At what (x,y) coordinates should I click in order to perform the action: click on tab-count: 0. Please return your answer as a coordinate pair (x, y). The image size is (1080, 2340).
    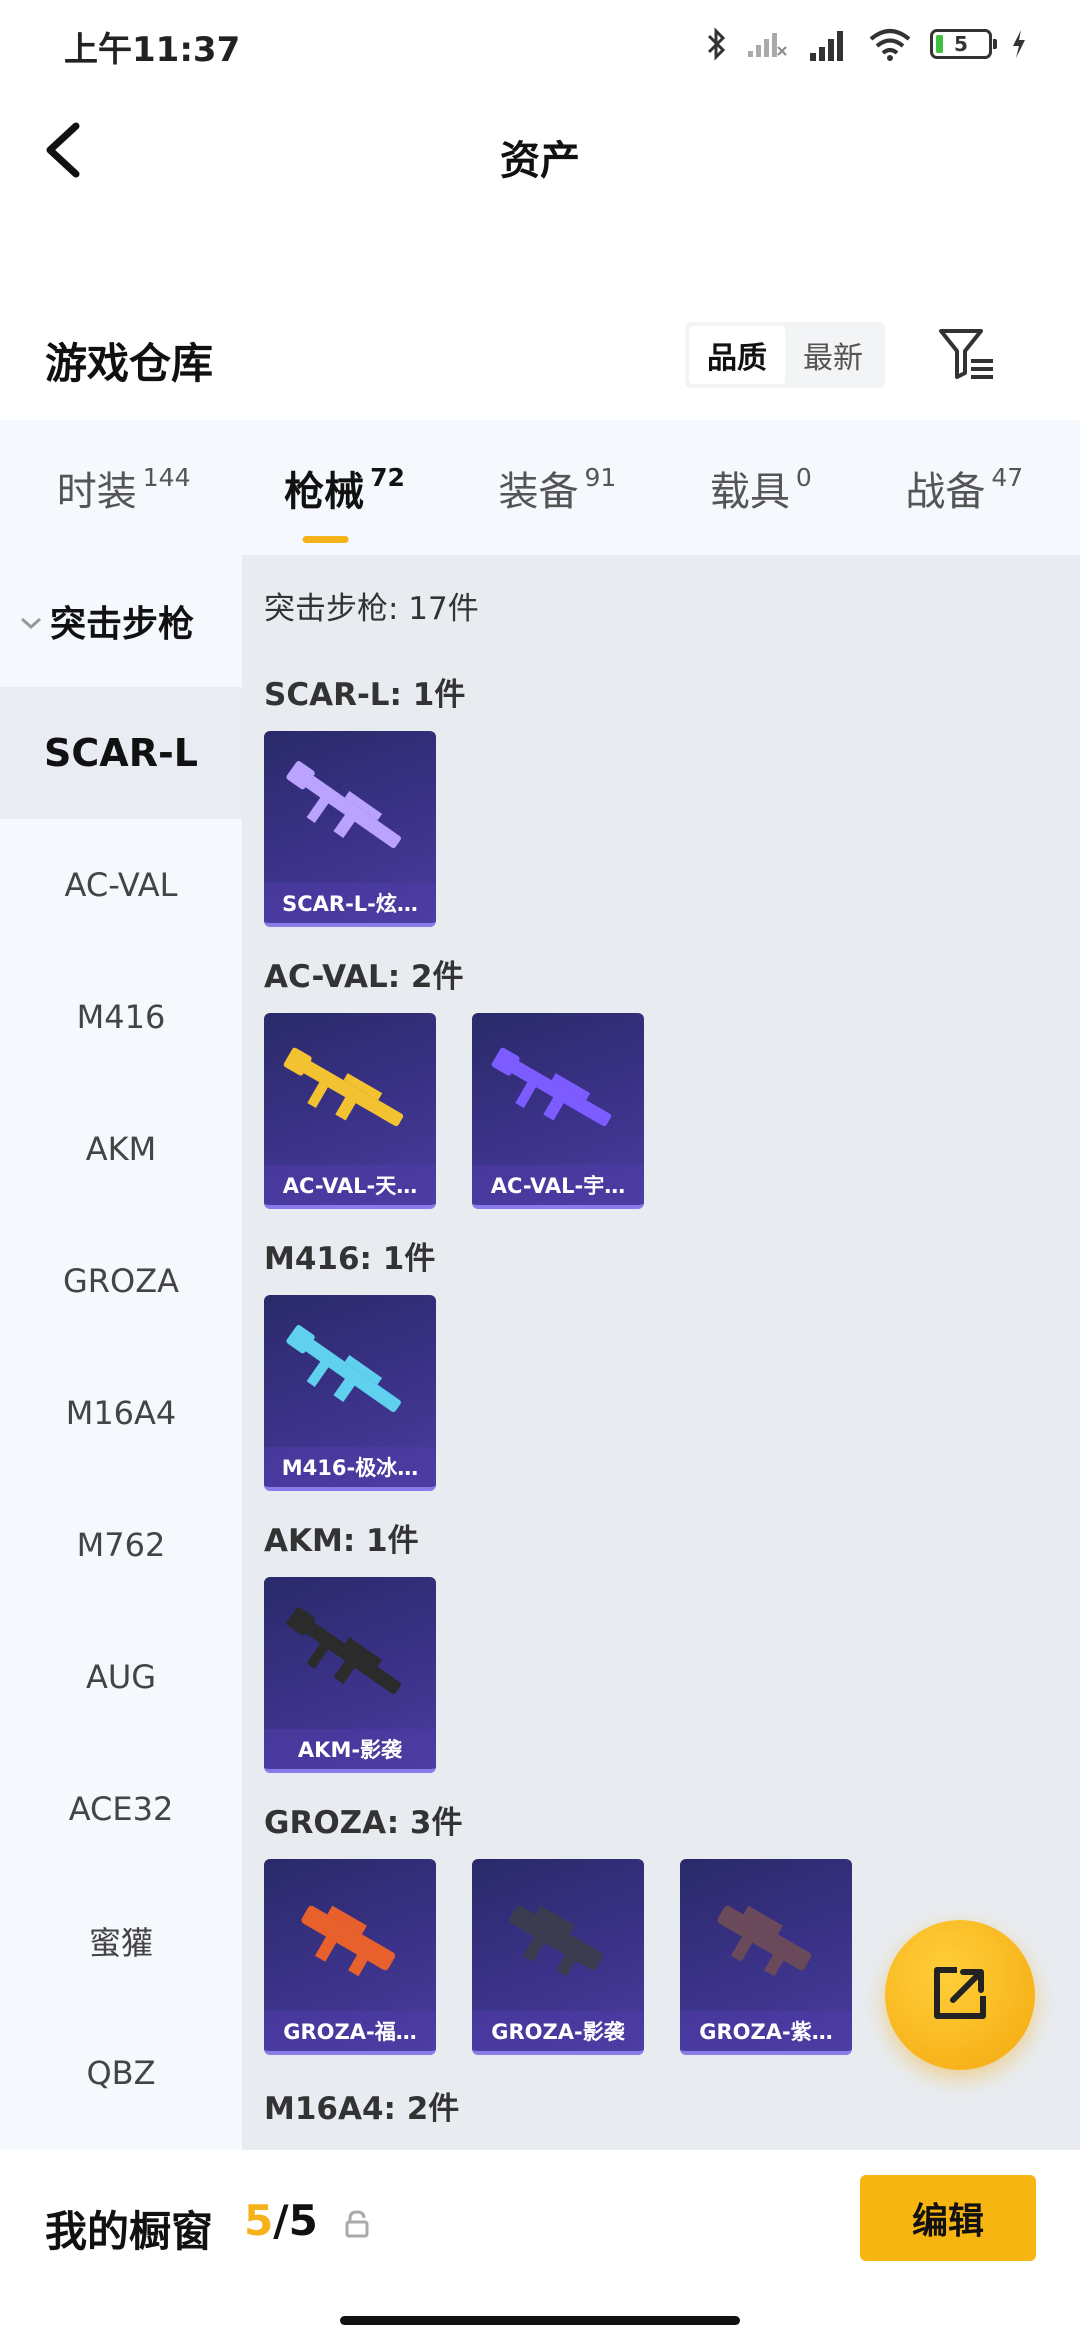
    Looking at the image, I should click on (803, 477).